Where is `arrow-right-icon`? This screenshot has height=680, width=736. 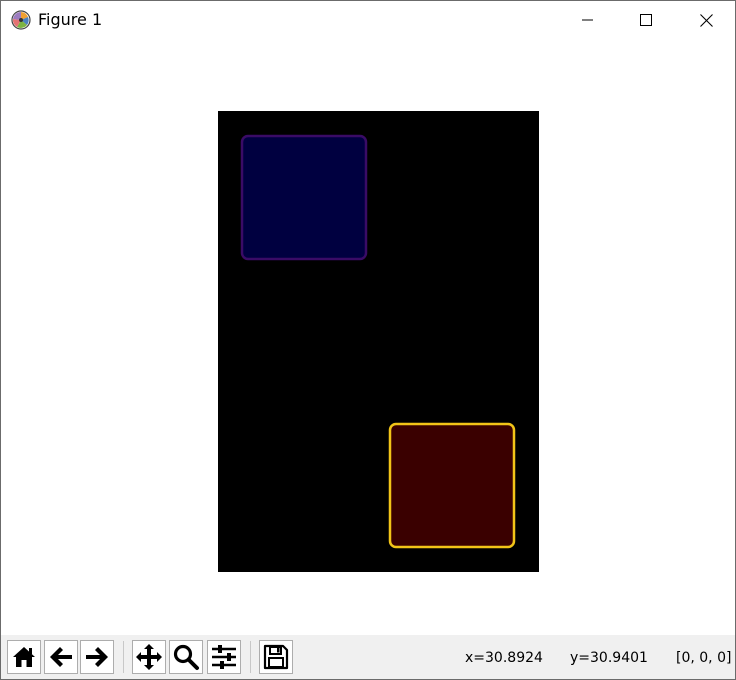
arrow-right-icon is located at coordinates (97, 657).